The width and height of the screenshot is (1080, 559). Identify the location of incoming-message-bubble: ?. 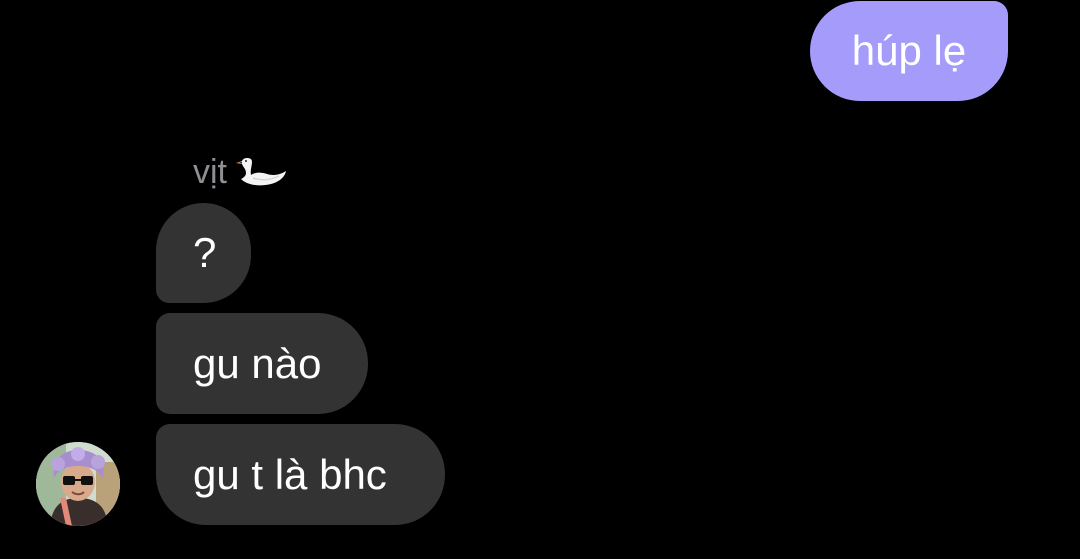
(203, 253).